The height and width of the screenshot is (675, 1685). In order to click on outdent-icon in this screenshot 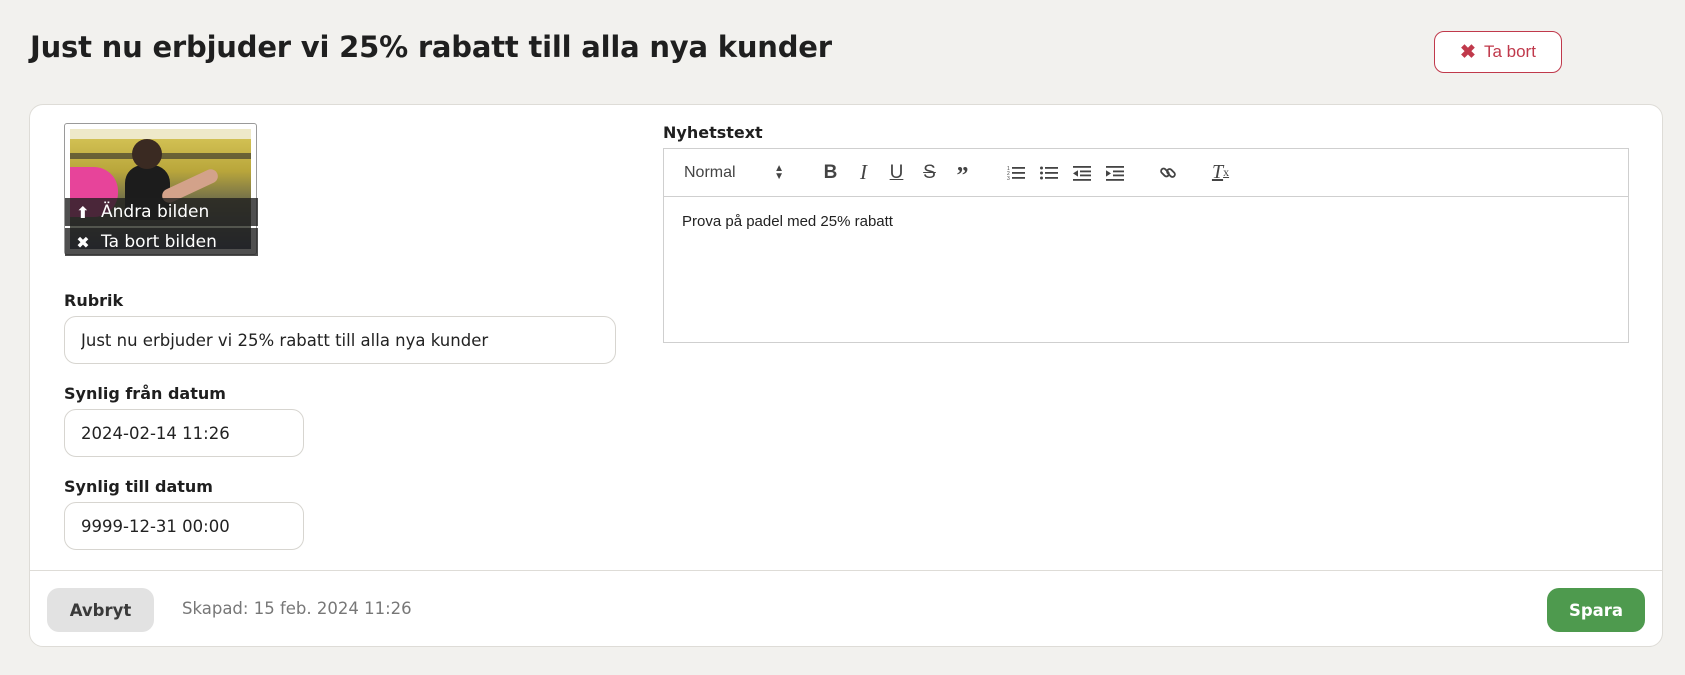, I will do `click(1081, 173)`.